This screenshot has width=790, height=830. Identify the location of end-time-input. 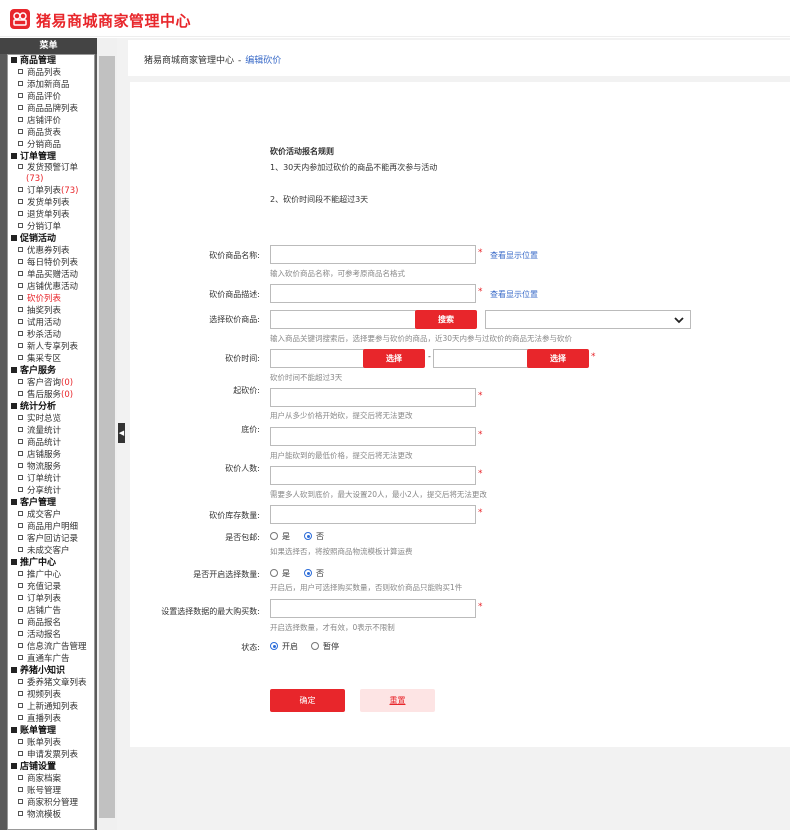
(481, 358).